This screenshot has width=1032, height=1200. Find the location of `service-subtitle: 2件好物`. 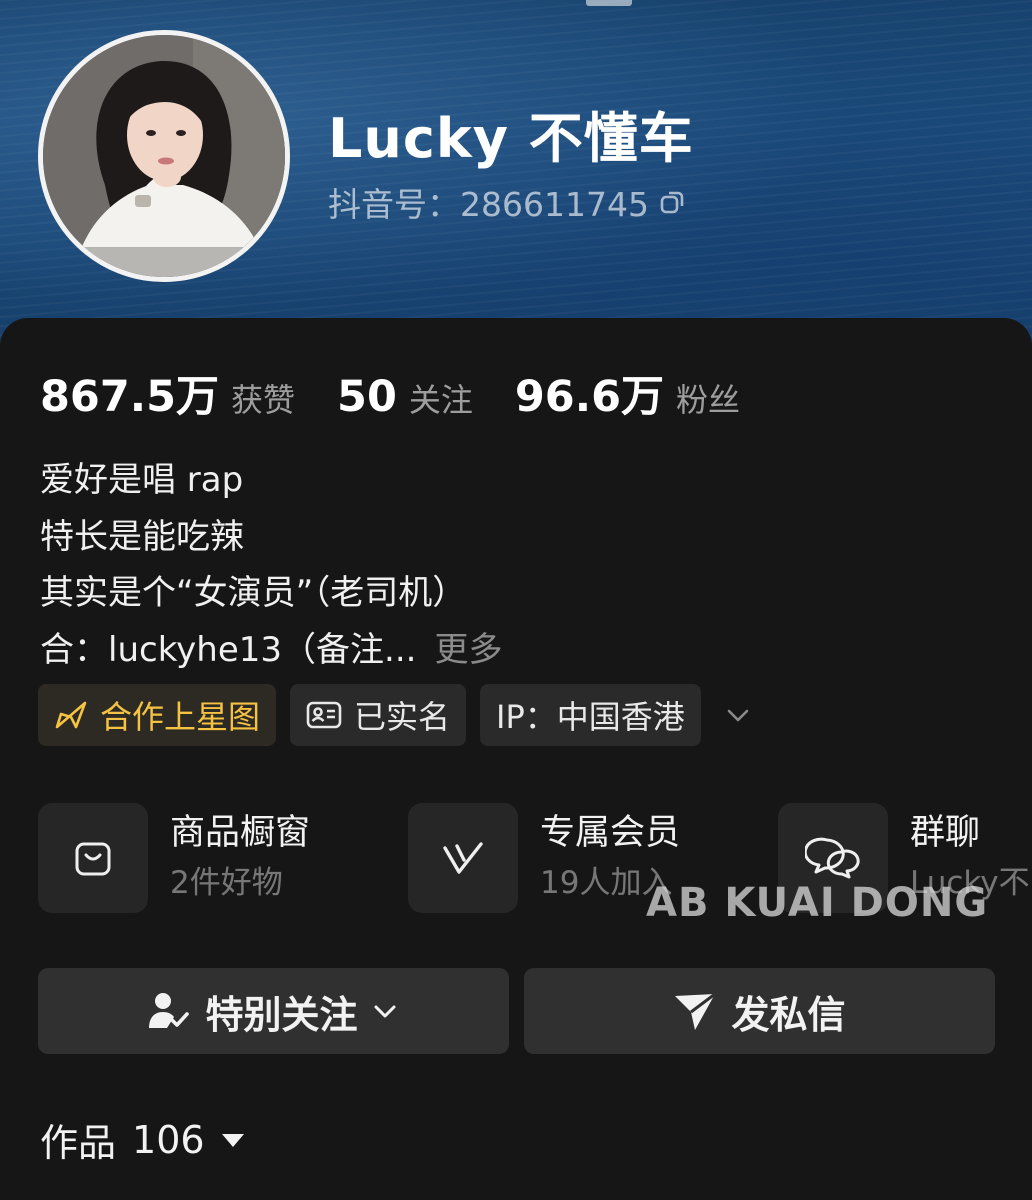

service-subtitle: 2件好物 is located at coordinates (226, 883).